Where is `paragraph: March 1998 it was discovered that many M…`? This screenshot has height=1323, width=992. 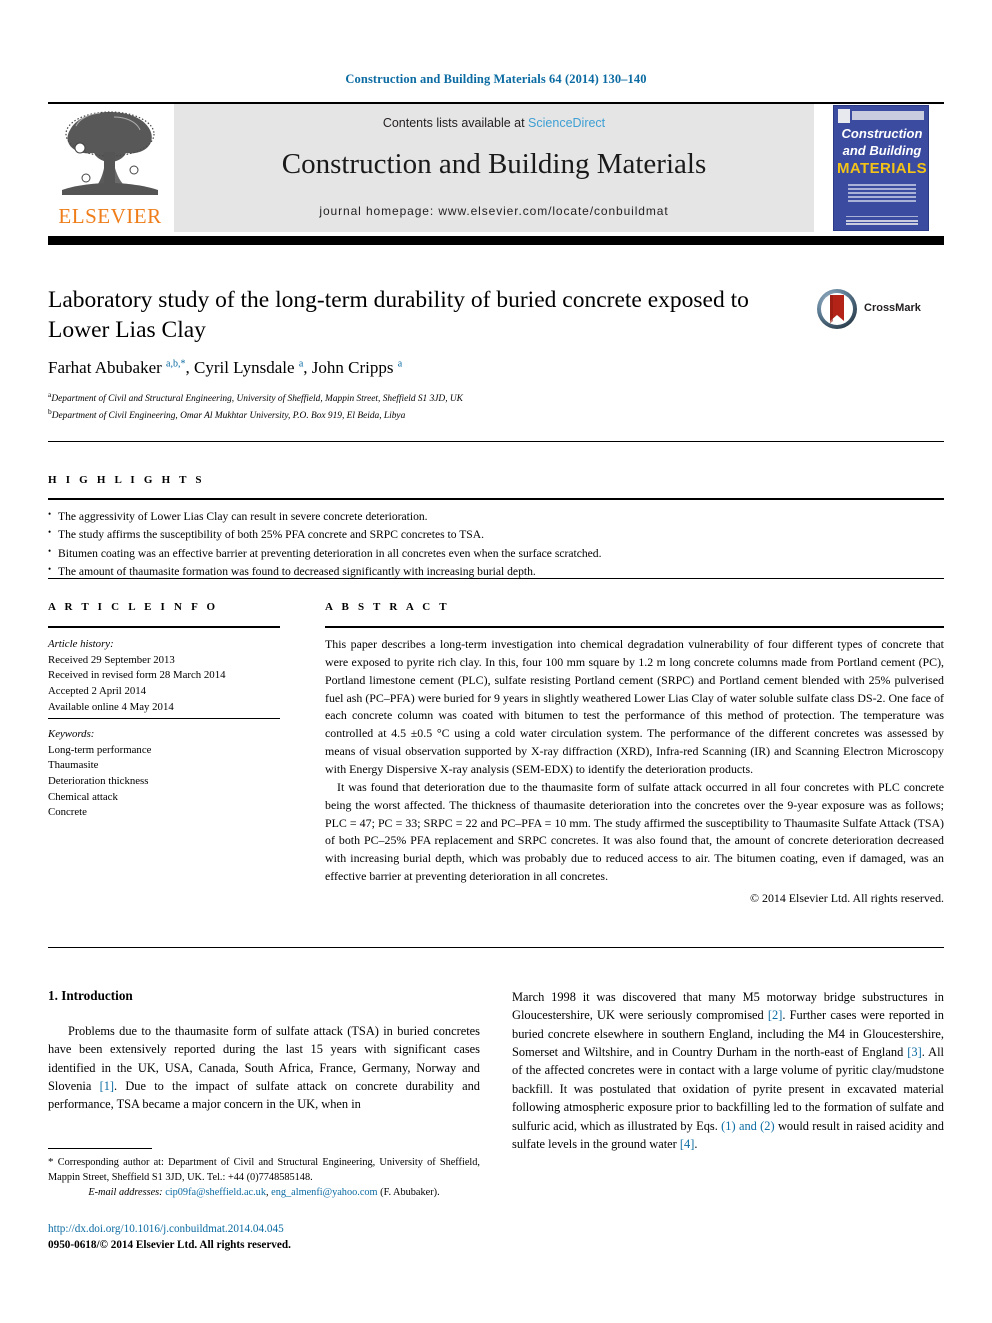
paragraph: March 1998 it was discovered that many M… is located at coordinates (728, 1070).